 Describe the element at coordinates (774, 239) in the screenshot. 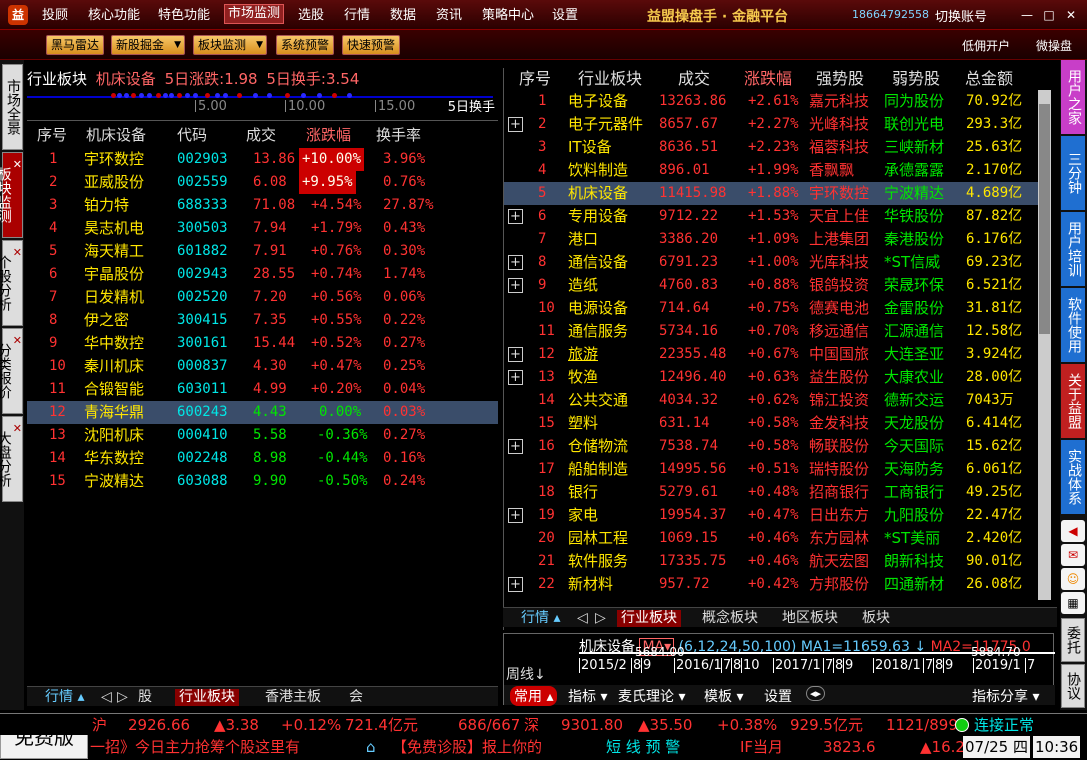

I see `table-row: 7 港口 3386.20 +1.09% 上港集团 秦港股份 6.176亿` at that location.